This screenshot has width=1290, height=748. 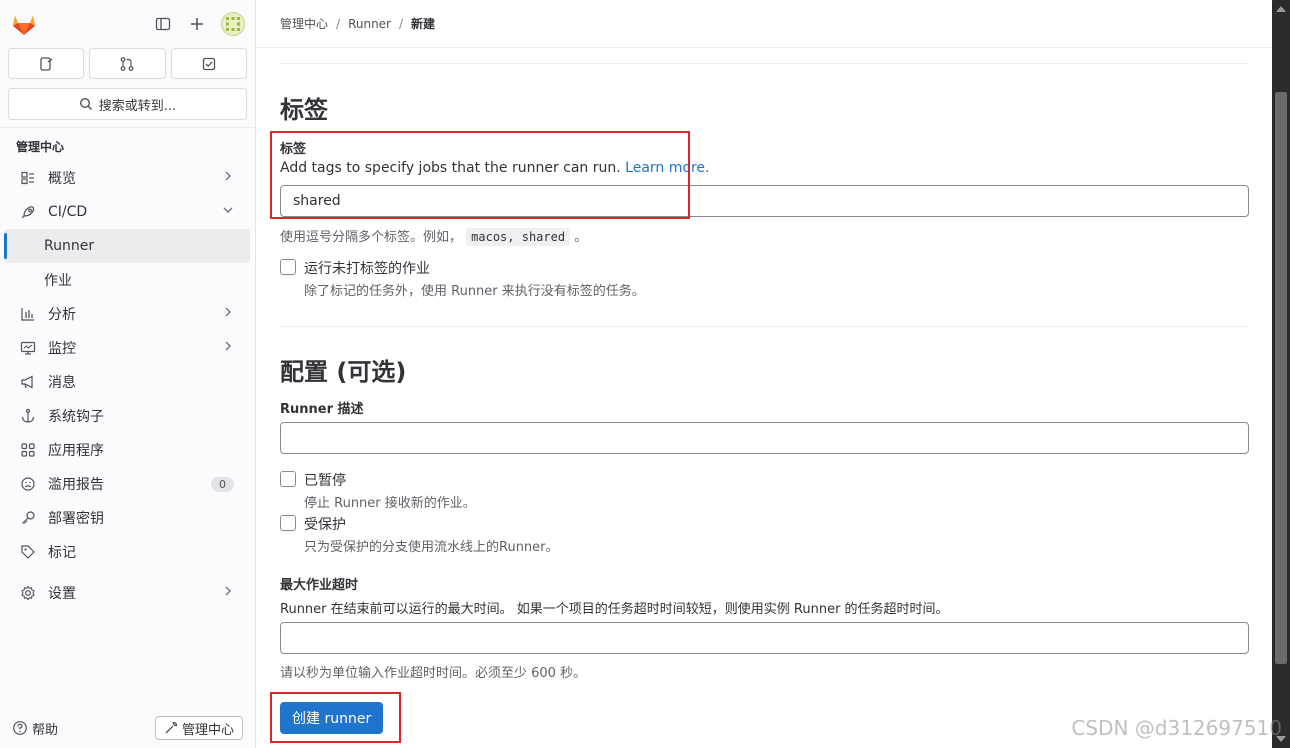 What do you see at coordinates (62, 383) in the screenshot?
I see `sidebar-item-label: 消息` at bounding box center [62, 383].